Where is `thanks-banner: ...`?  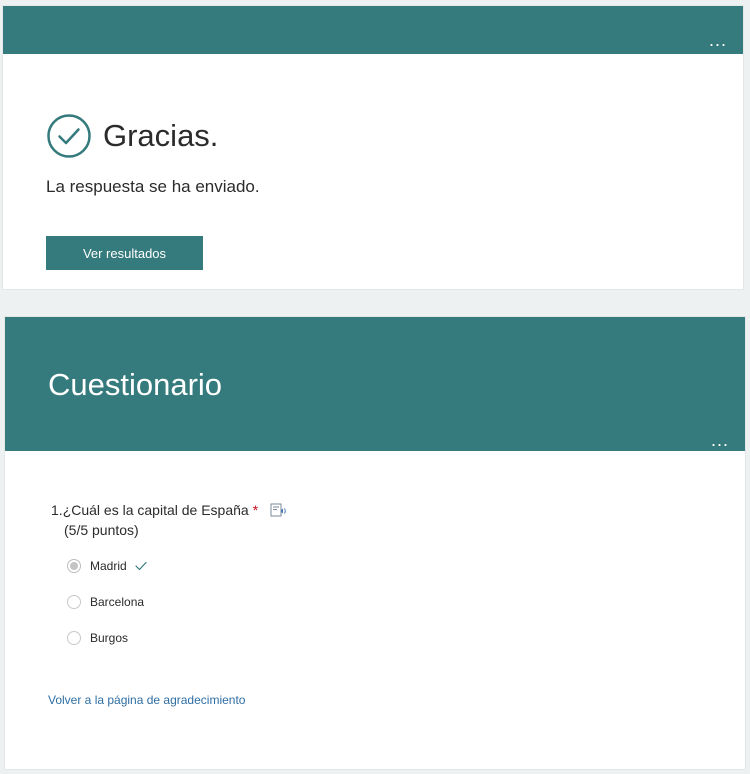
thanks-banner: ... is located at coordinates (373, 30).